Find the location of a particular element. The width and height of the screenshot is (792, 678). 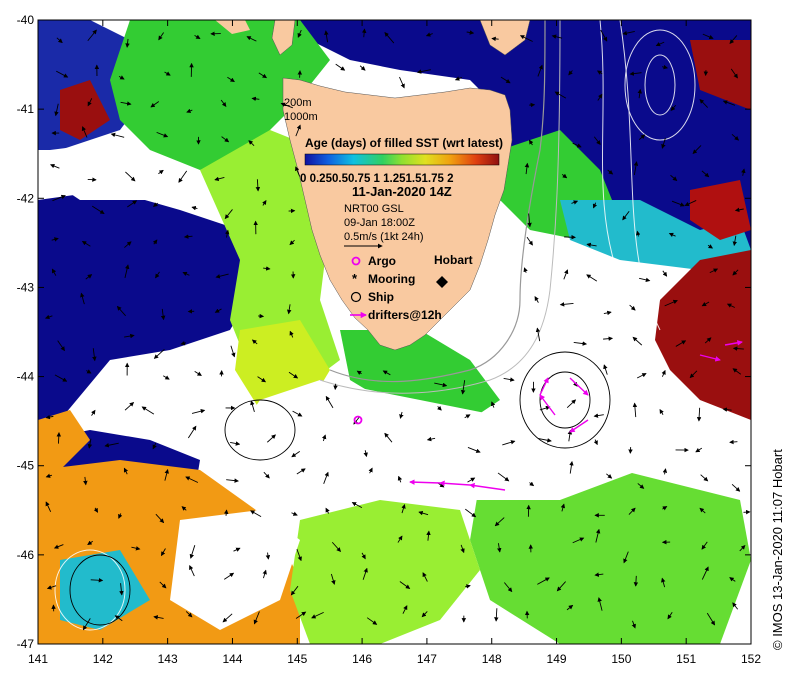

depth-legend-1000: 1000m is located at coordinates (301, 117).